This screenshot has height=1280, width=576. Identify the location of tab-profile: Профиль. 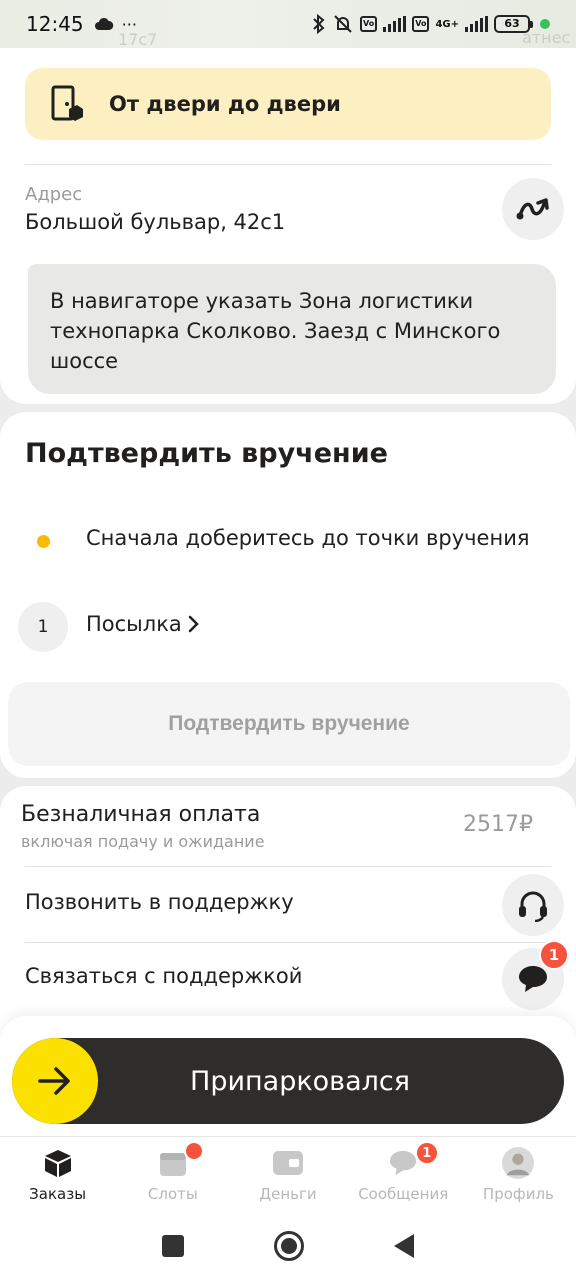
(518, 1174).